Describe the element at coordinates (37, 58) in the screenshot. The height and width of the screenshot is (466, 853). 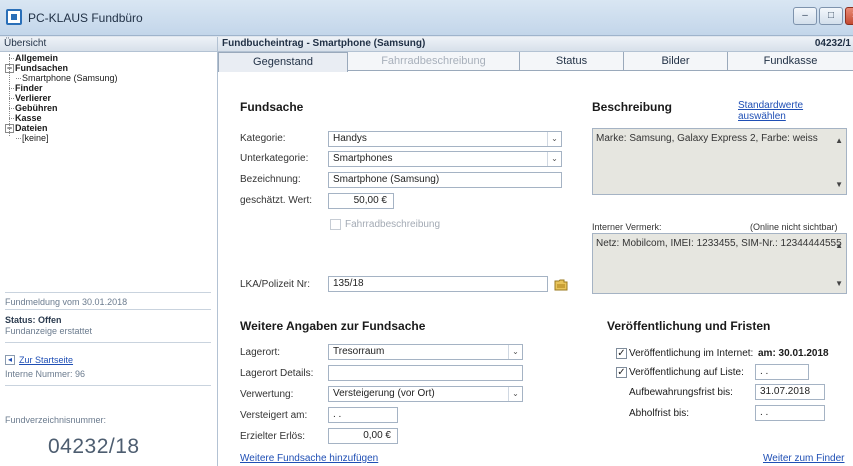
I see `tree-item-label: Allgemein` at that location.